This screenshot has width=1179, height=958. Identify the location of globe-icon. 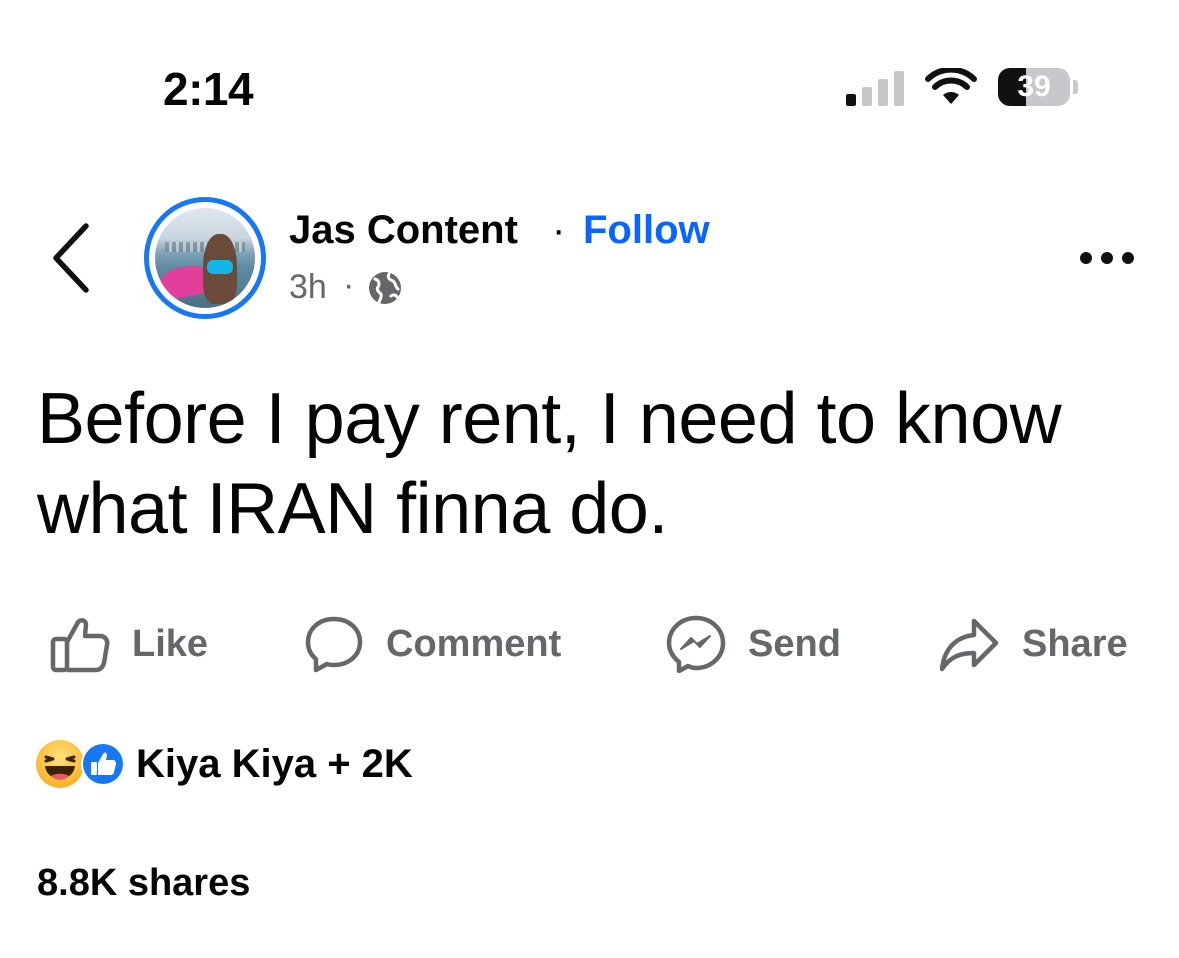
(385, 288).